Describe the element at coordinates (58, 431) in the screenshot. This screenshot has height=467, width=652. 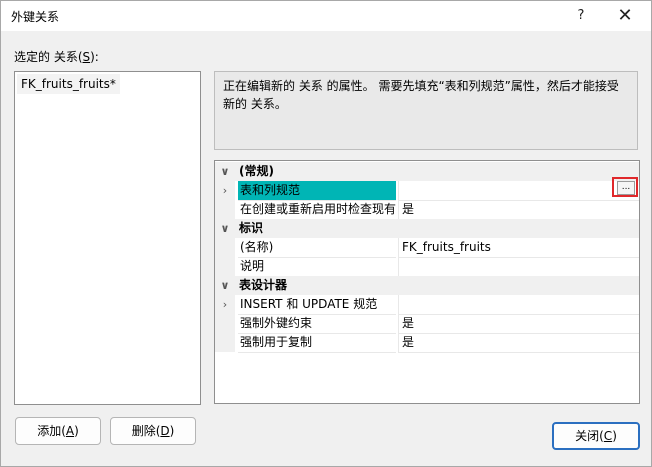
I see `add-button: 添加(A)` at that location.